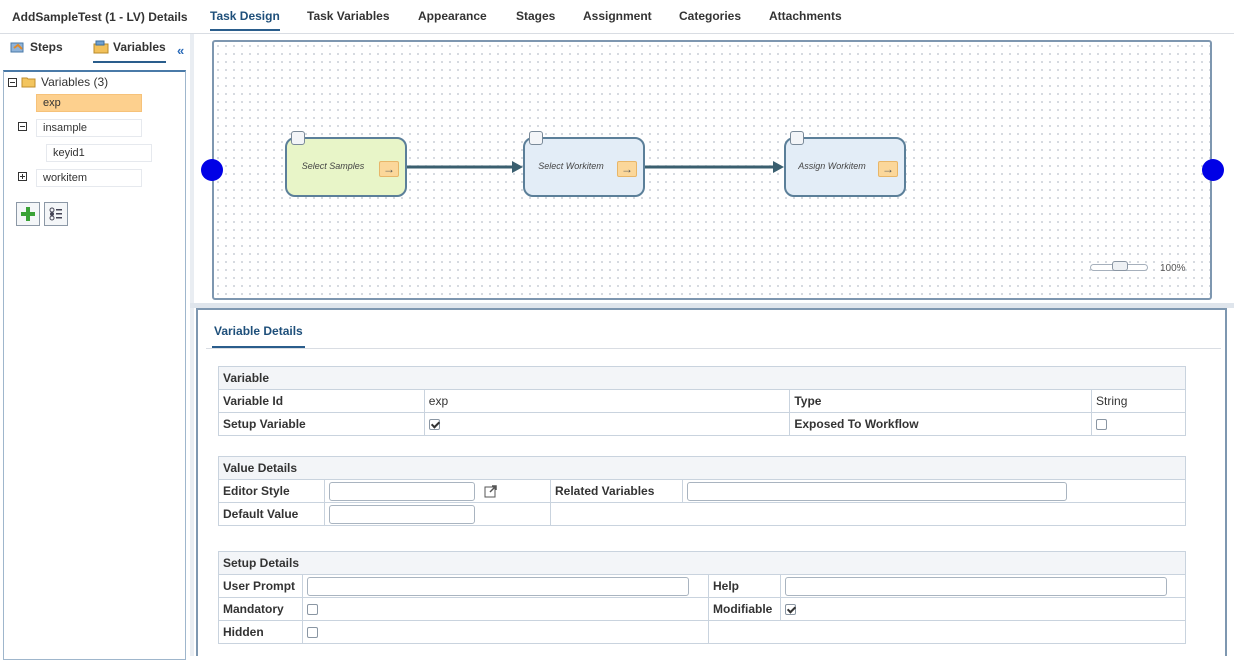 The width and height of the screenshot is (1234, 660). What do you see at coordinates (271, 514) in the screenshot?
I see `default-value-label: Default Value` at bounding box center [271, 514].